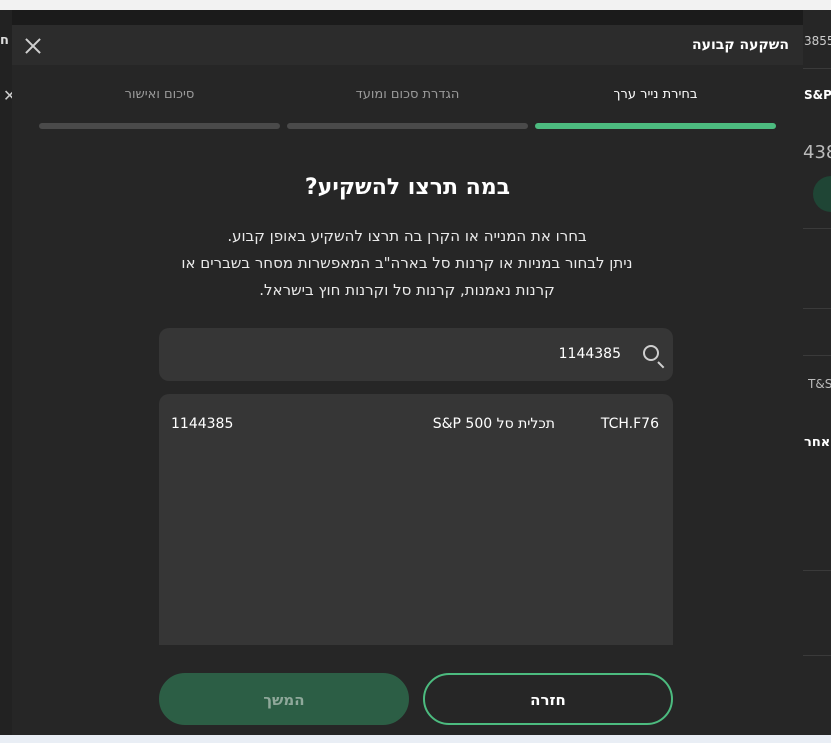  I want to click on bottom-strip, so click(415, 739).